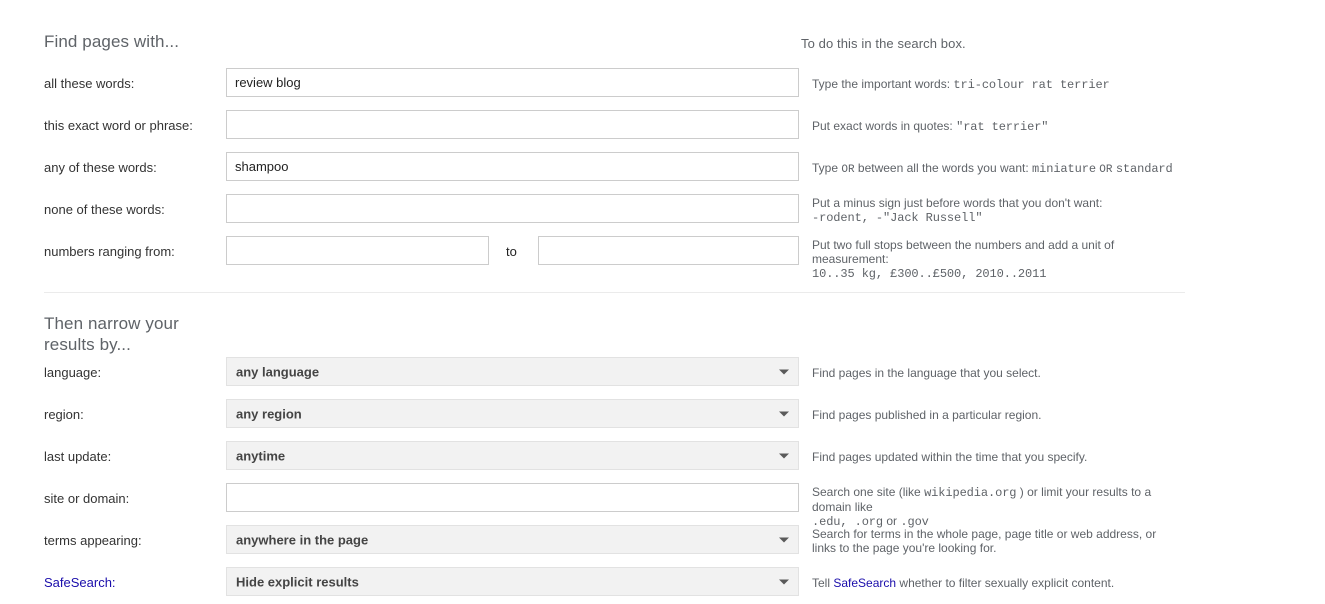  Describe the element at coordinates (87, 498) in the screenshot. I see `label-site-or-domain: site or domain:` at that location.